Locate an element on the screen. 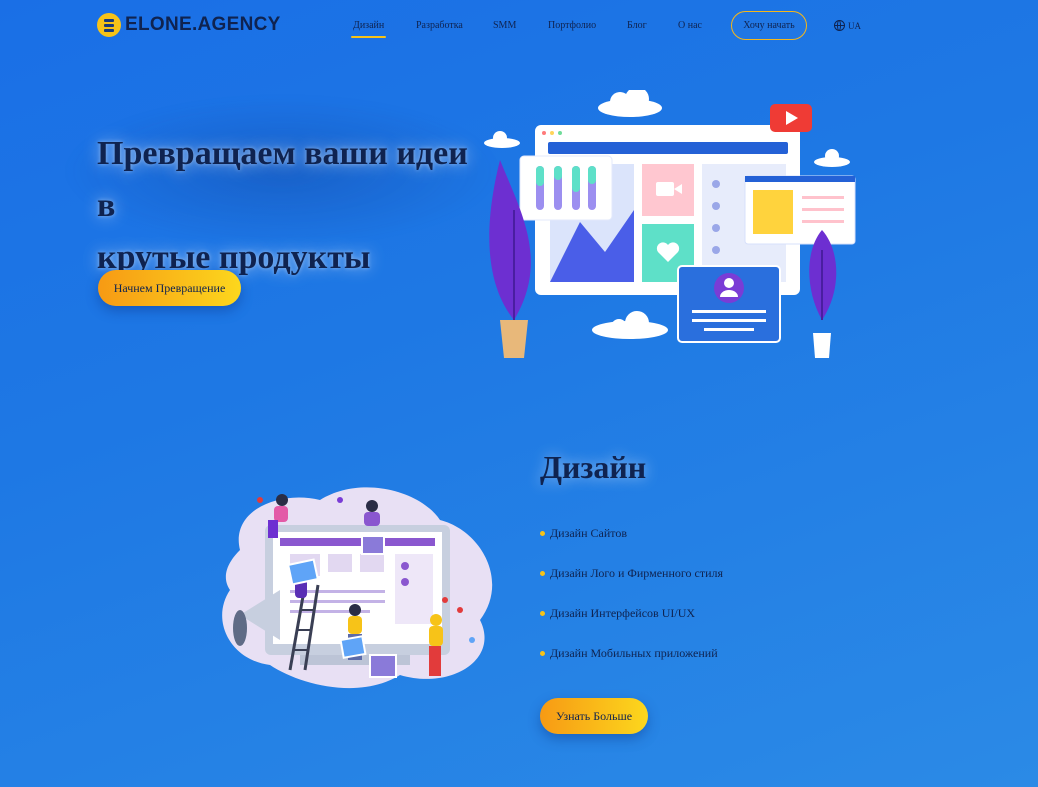  hero-title-line-1: Превращаем ваши идеи в is located at coordinates (282, 179).